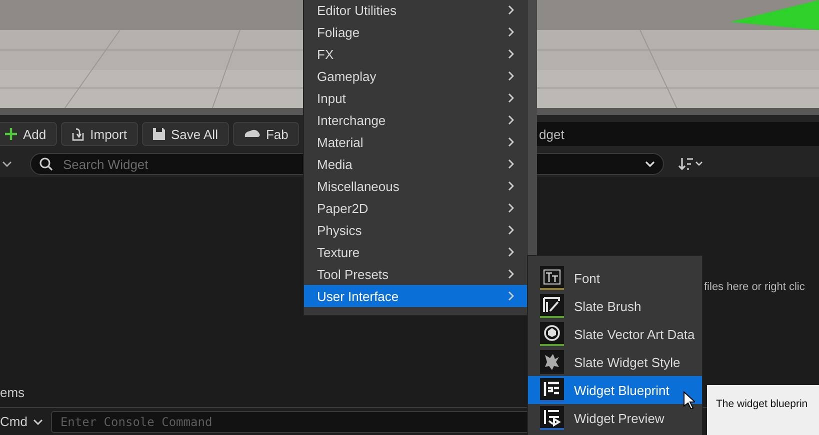  Describe the element at coordinates (689, 400) in the screenshot. I see `cursor-icon` at that location.